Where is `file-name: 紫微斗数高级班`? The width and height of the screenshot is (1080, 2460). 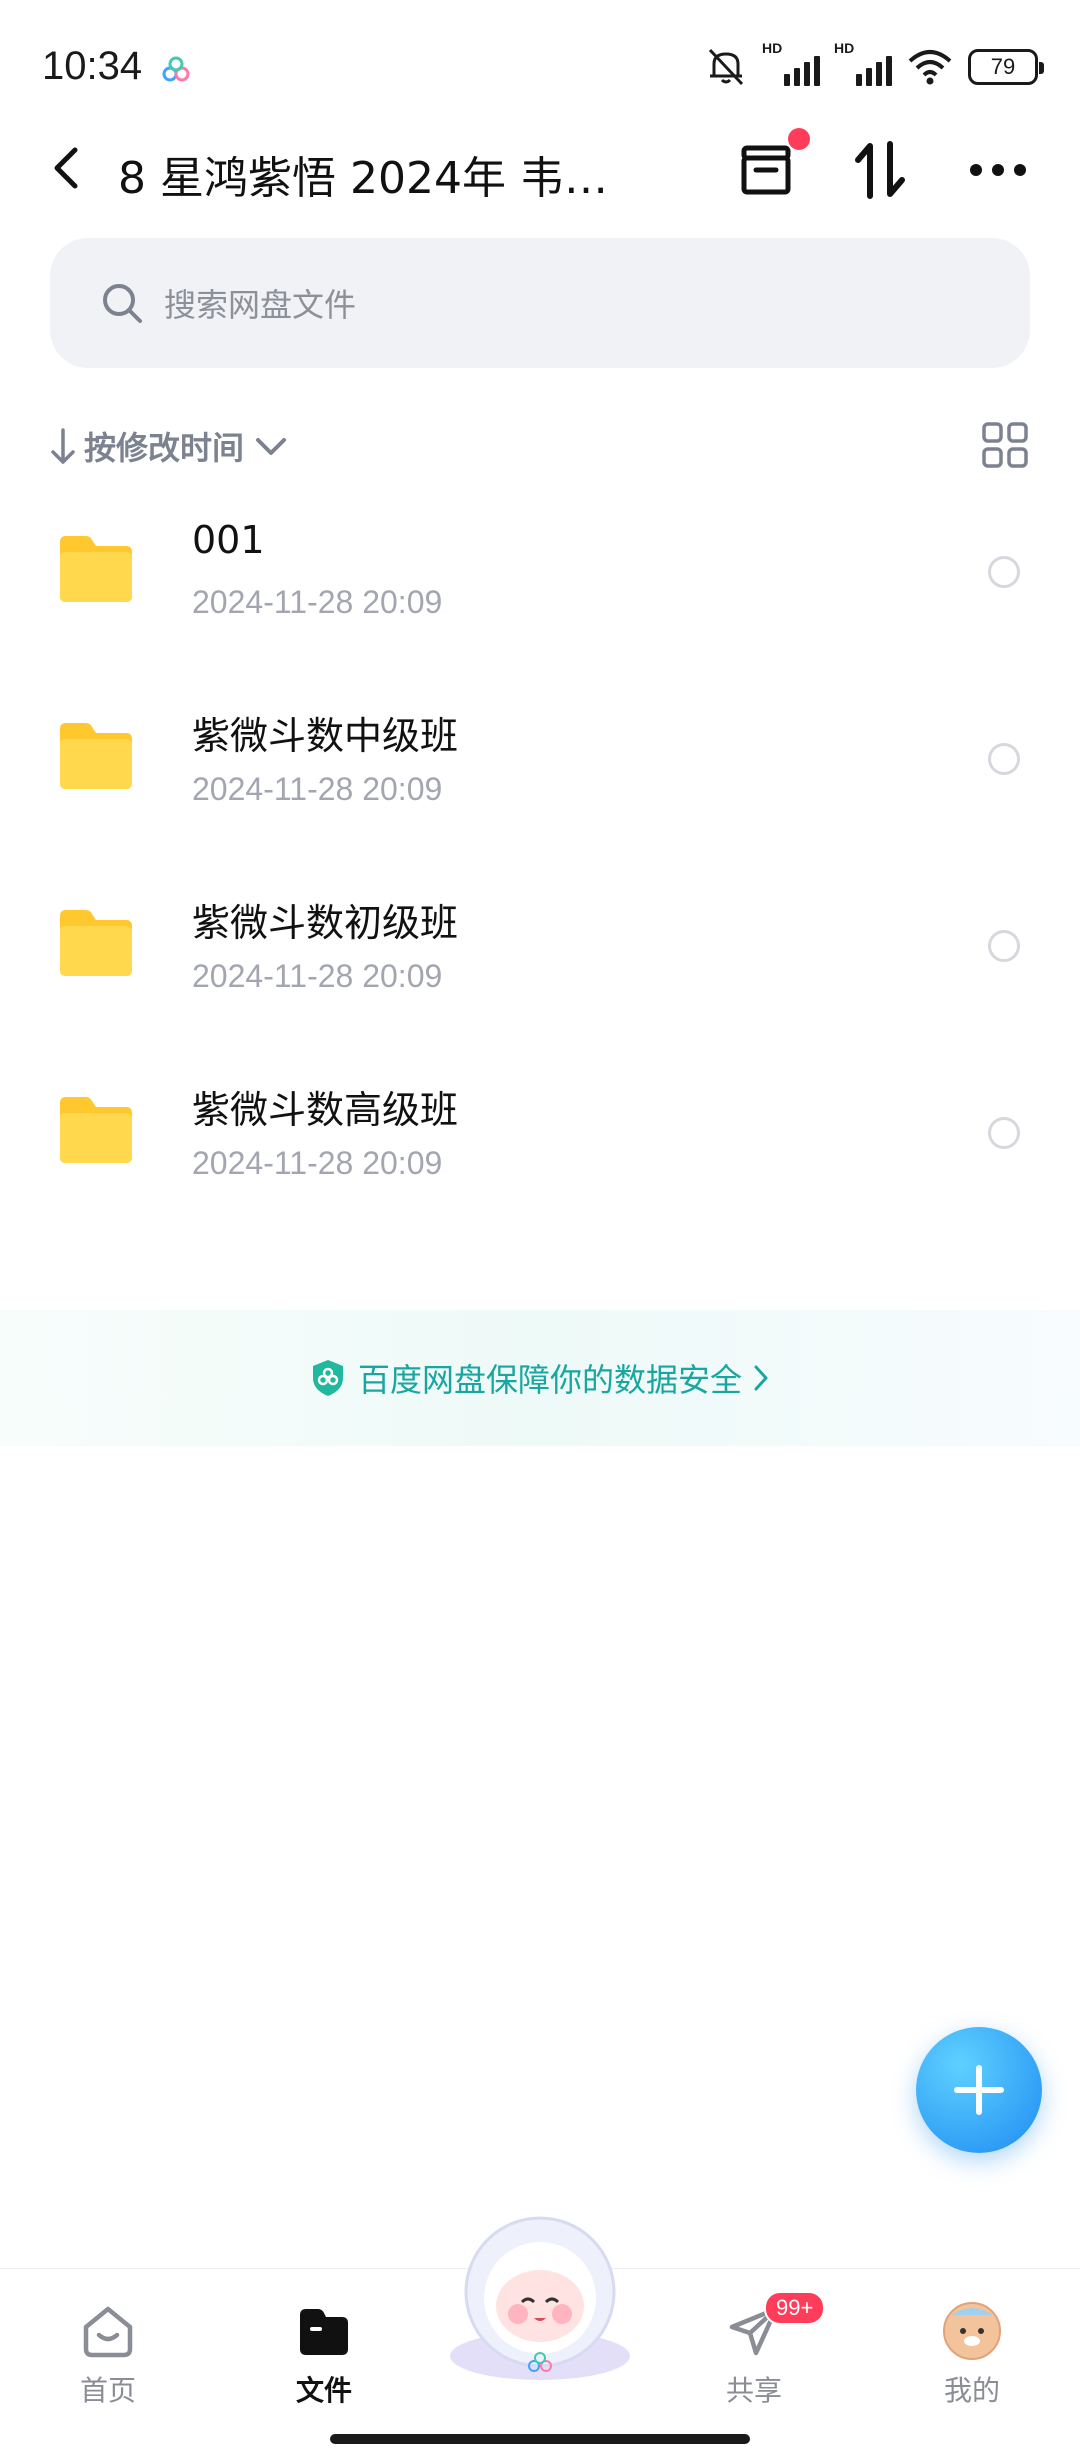
file-name: 紫微斗数高级班 is located at coordinates (325, 1110).